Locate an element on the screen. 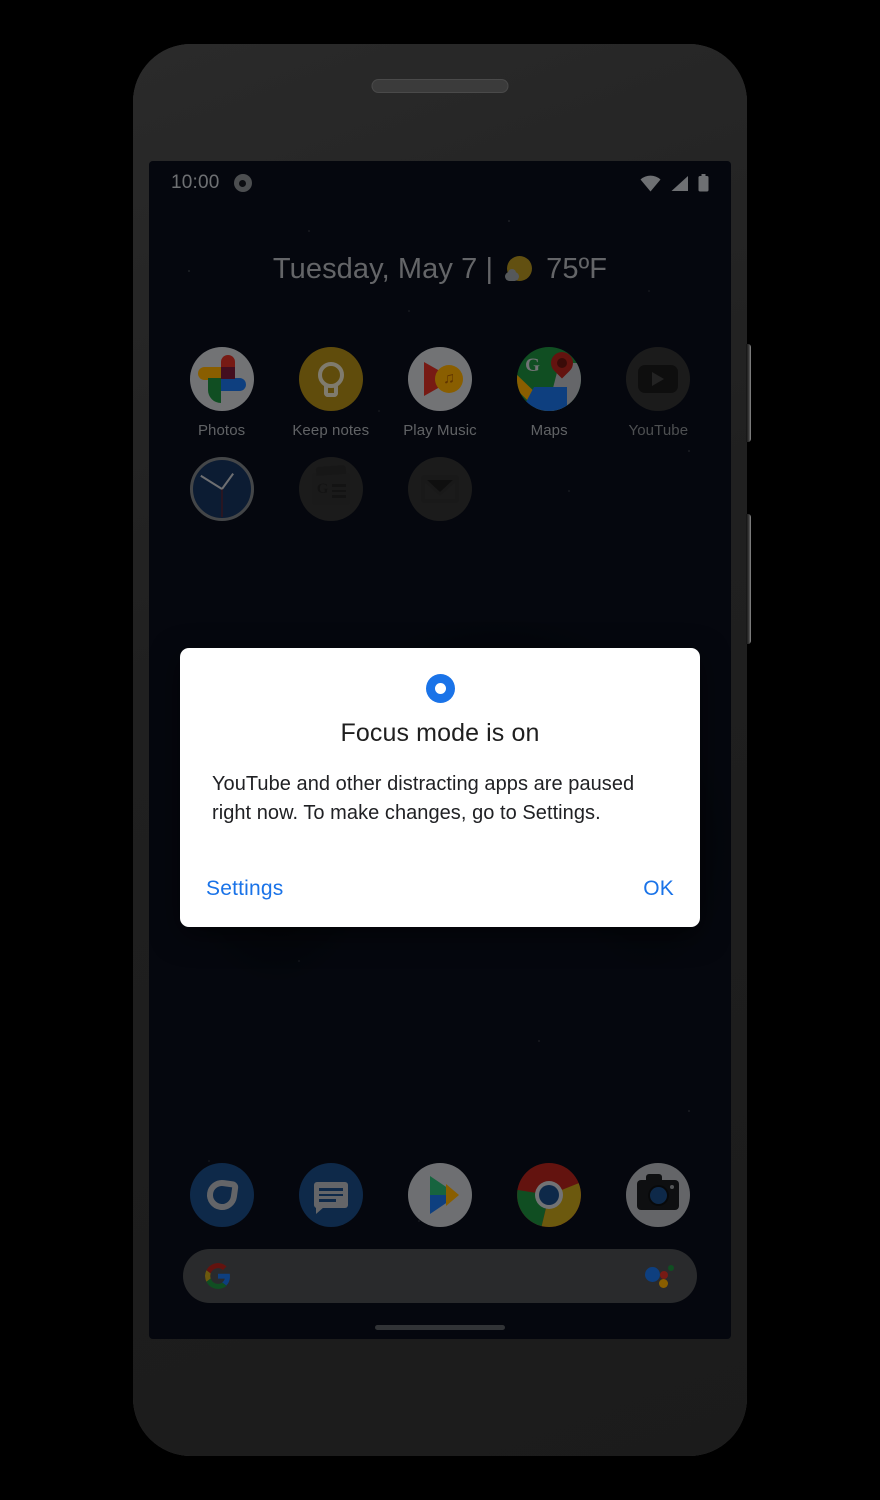 The height and width of the screenshot is (1500, 880). focus-mode-ring-icon is located at coordinates (440, 688).